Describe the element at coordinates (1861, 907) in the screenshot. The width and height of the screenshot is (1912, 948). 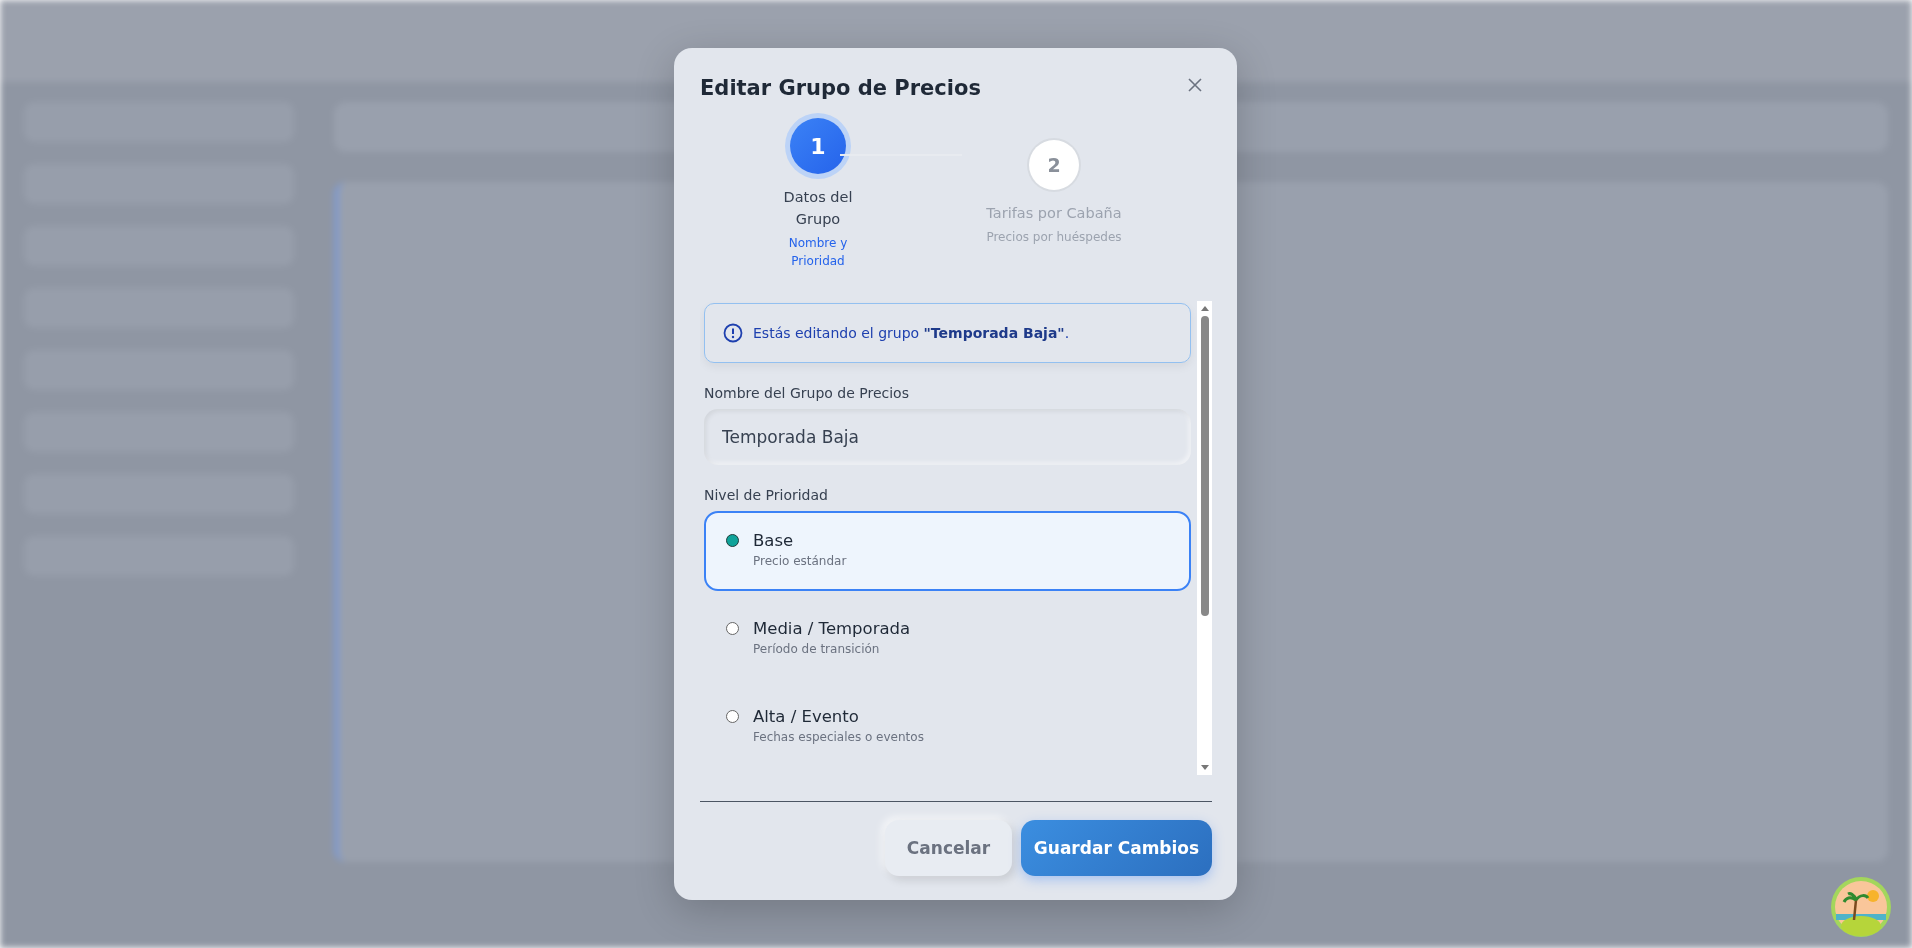
I see `island-logo-icon` at that location.